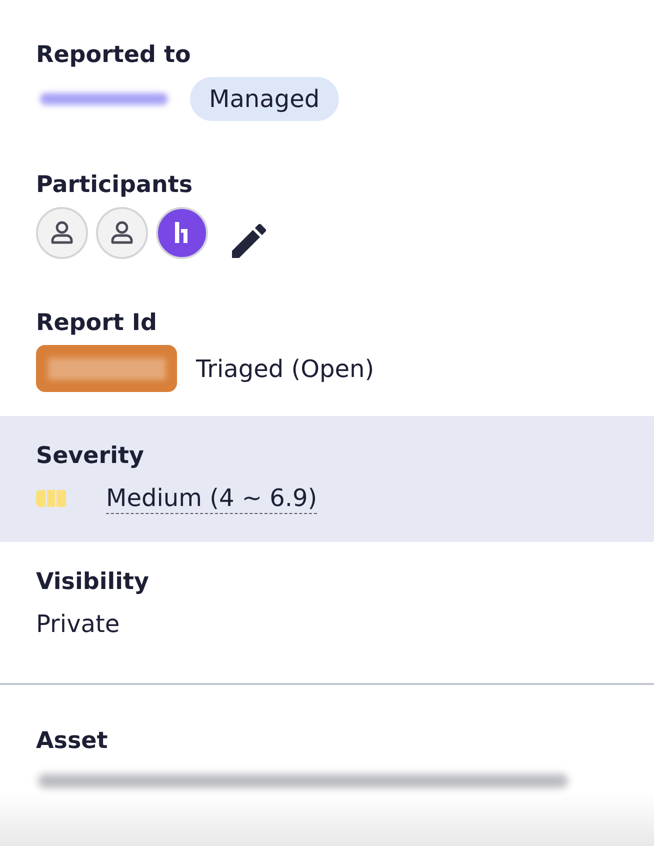  What do you see at coordinates (249, 241) in the screenshot?
I see `edit-icon` at bounding box center [249, 241].